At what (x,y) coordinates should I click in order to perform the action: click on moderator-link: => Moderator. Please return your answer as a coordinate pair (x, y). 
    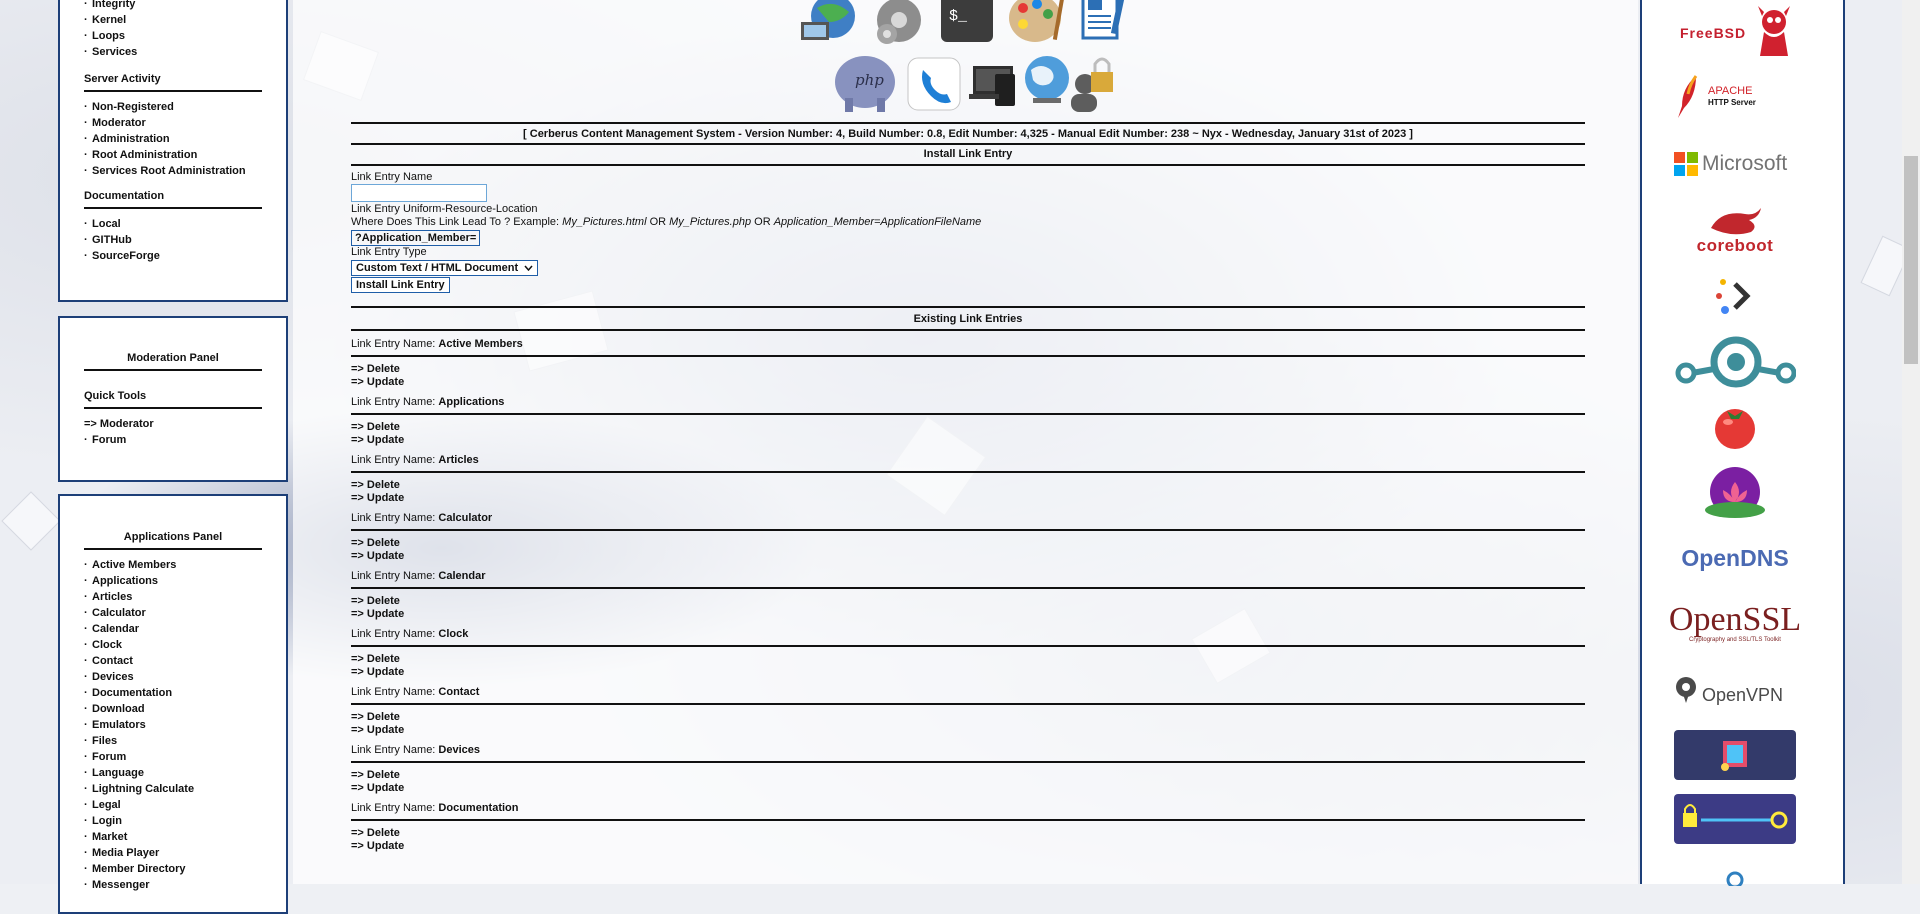
    Looking at the image, I should click on (173, 424).